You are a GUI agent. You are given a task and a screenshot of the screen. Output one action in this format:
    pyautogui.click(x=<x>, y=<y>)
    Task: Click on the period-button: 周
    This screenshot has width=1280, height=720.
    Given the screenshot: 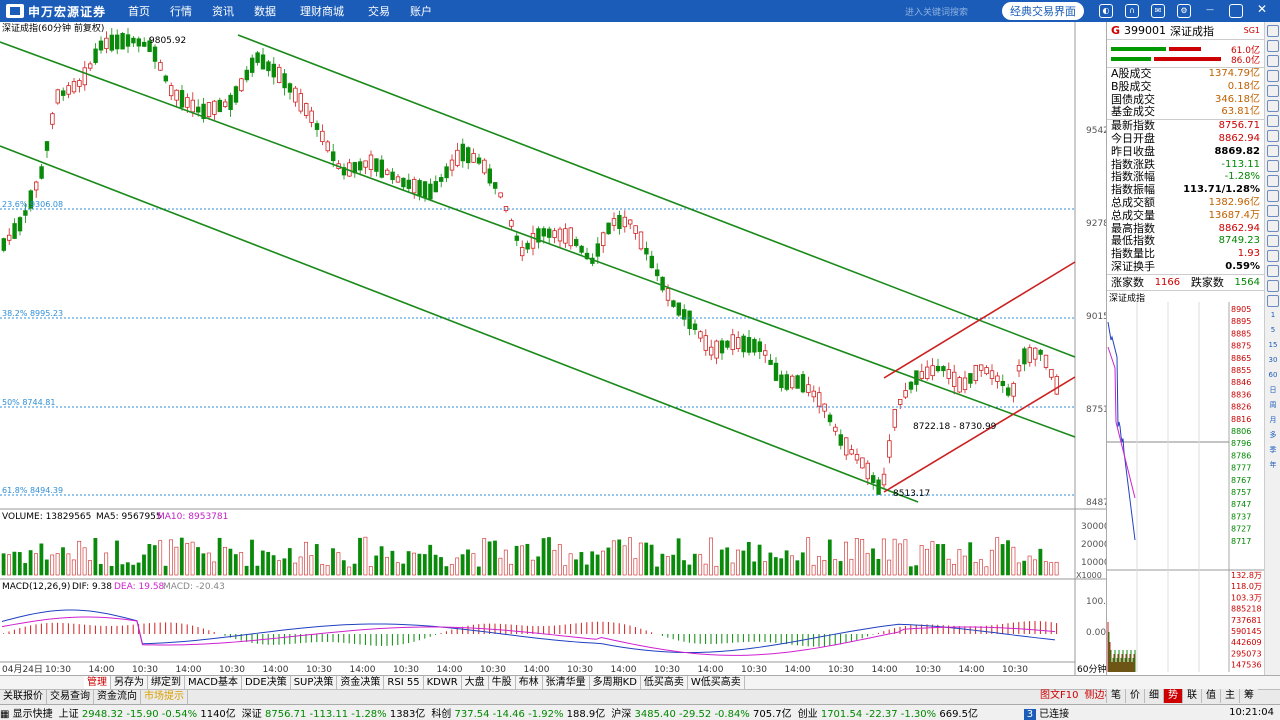 What is the action you would take?
    pyautogui.click(x=1273, y=406)
    